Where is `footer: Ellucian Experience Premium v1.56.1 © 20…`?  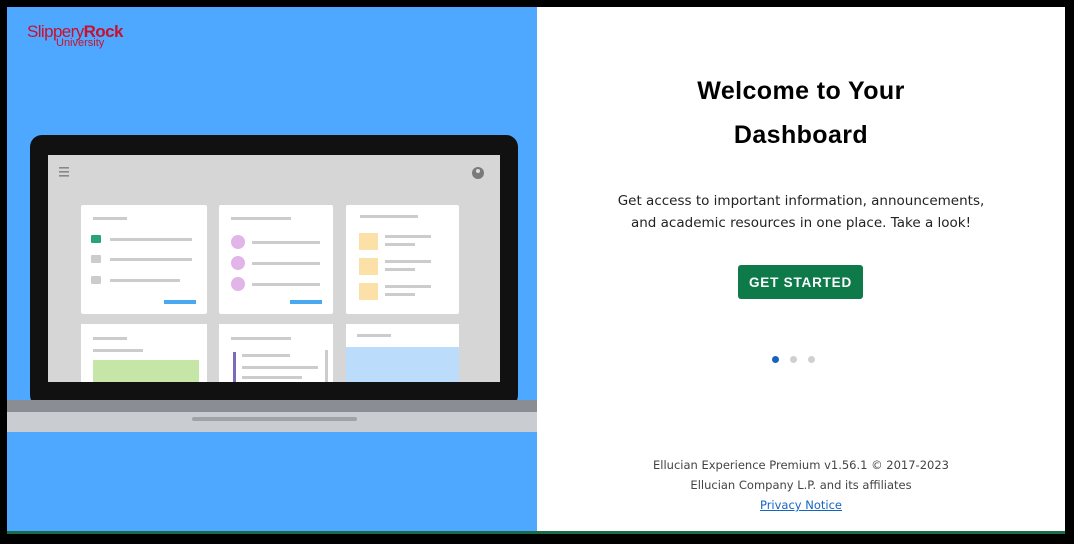 footer: Ellucian Experience Premium v1.56.1 © 20… is located at coordinates (801, 485).